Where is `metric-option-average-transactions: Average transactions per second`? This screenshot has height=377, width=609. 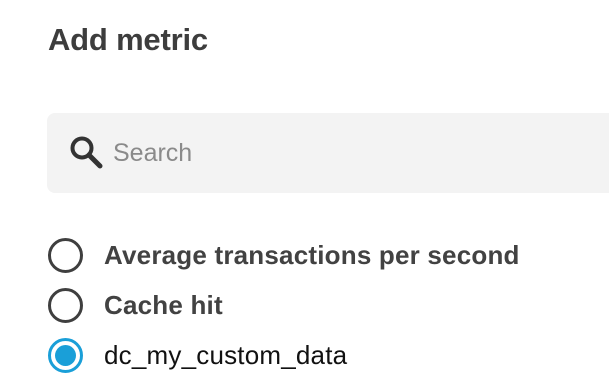 metric-option-average-transactions: Average transactions per second is located at coordinates (284, 255).